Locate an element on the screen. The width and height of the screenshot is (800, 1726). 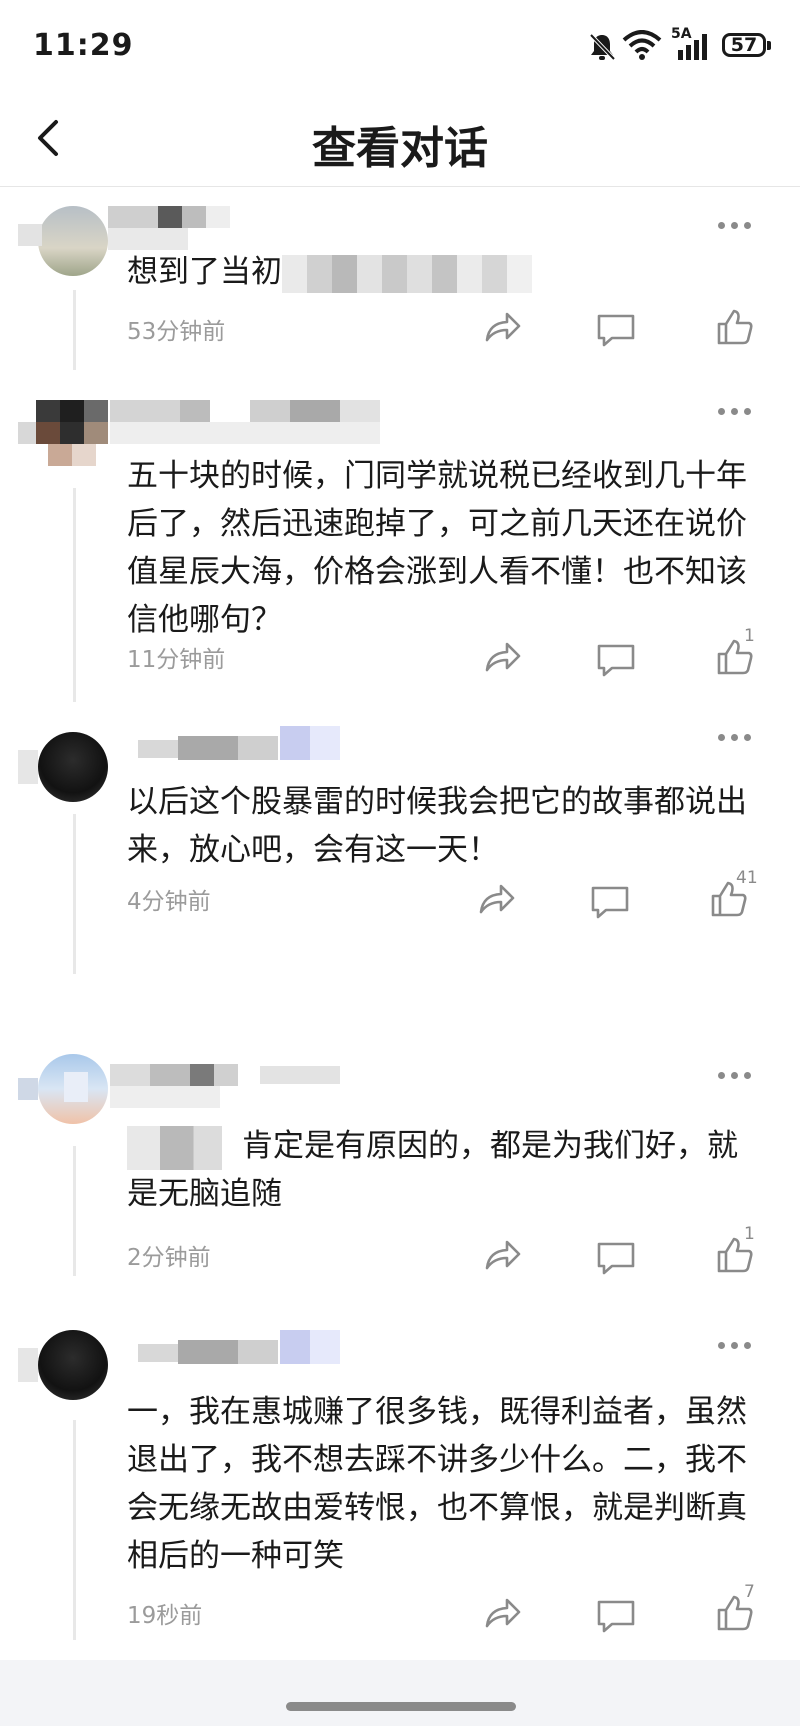
status-icons: 5A 57 is located at coordinates (685, 45).